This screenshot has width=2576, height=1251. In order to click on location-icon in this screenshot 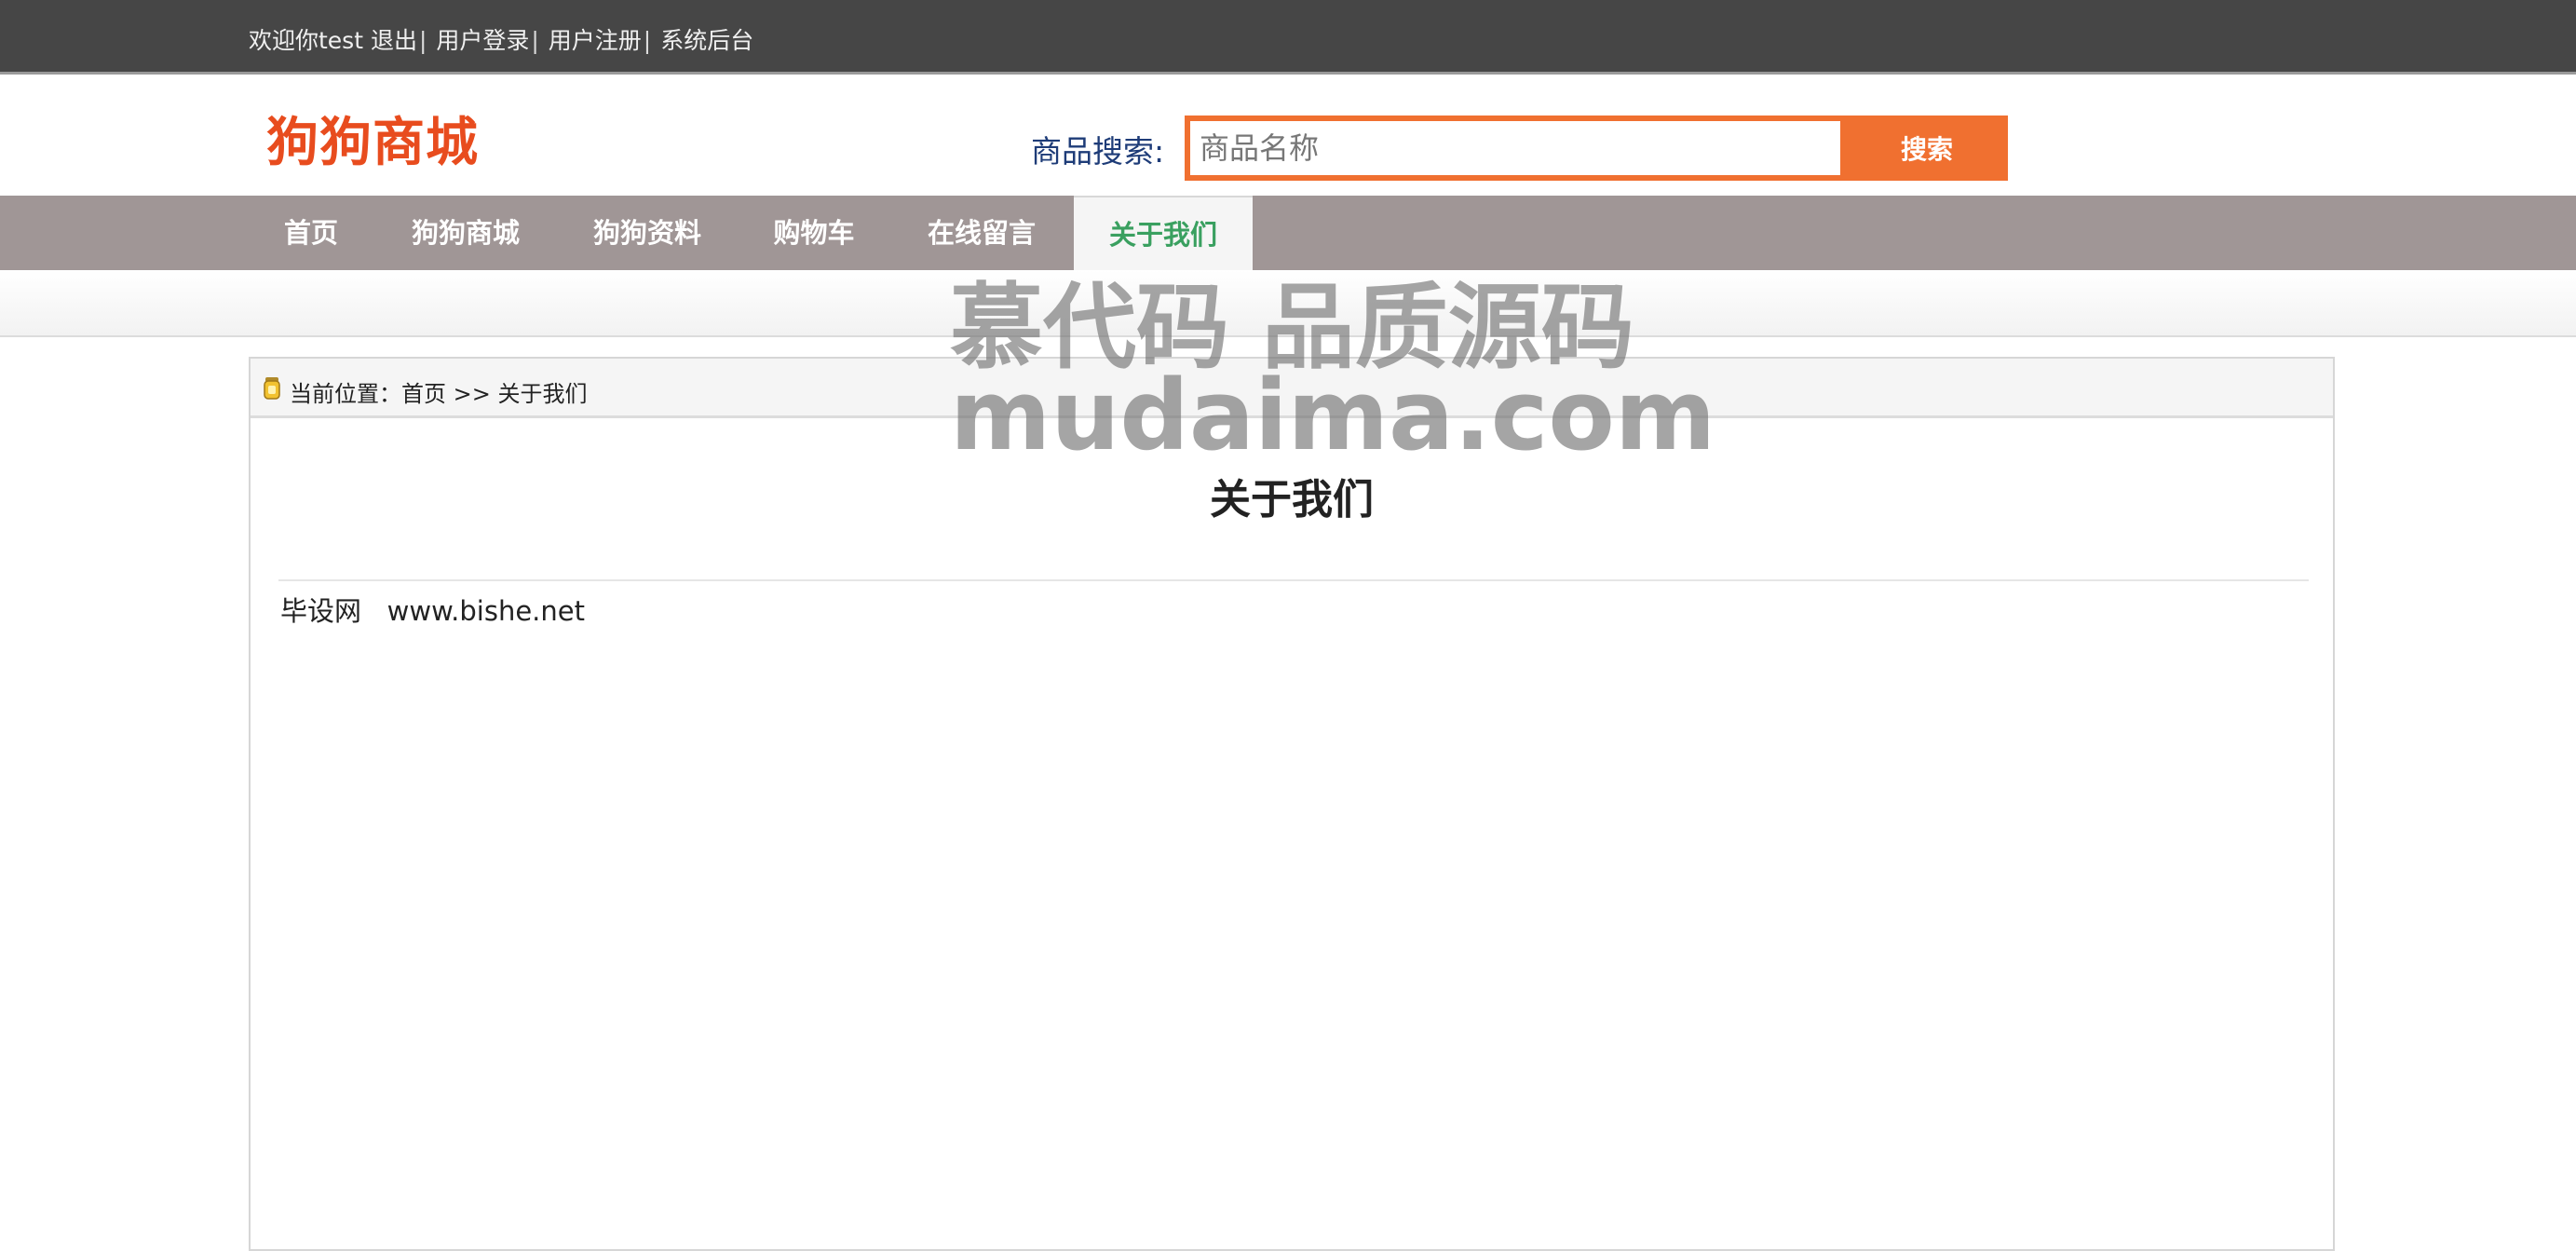, I will do `click(272, 388)`.